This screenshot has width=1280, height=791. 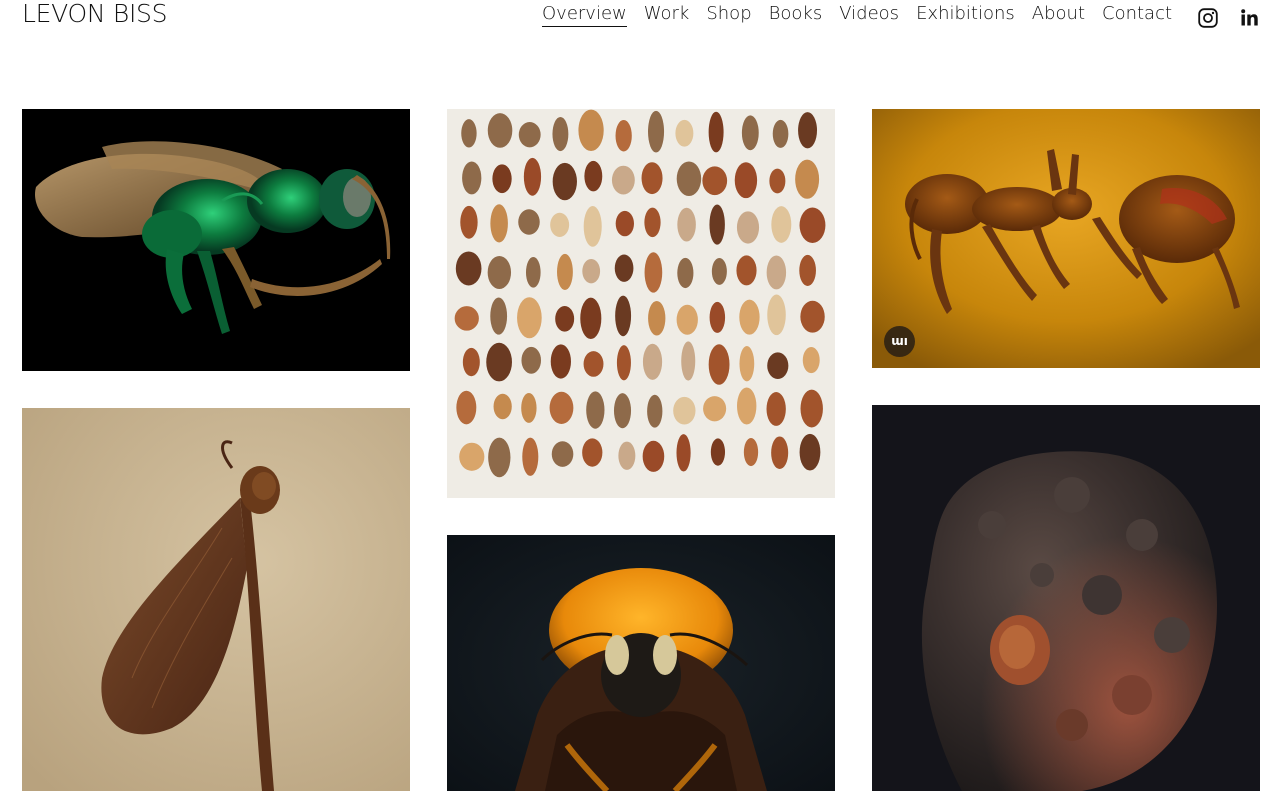 What do you see at coordinates (869, 15) in the screenshot?
I see `nav-videos: Videos` at bounding box center [869, 15].